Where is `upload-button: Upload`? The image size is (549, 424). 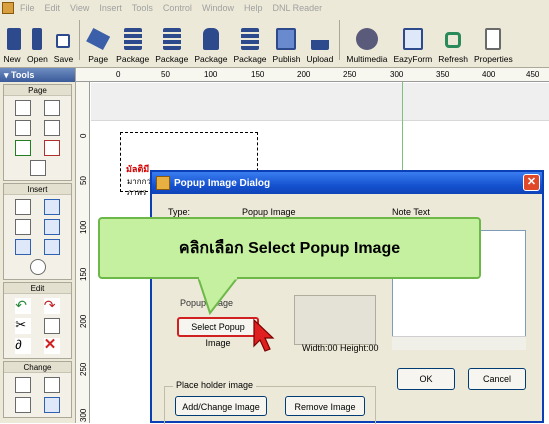 upload-button: Upload is located at coordinates (319, 41).